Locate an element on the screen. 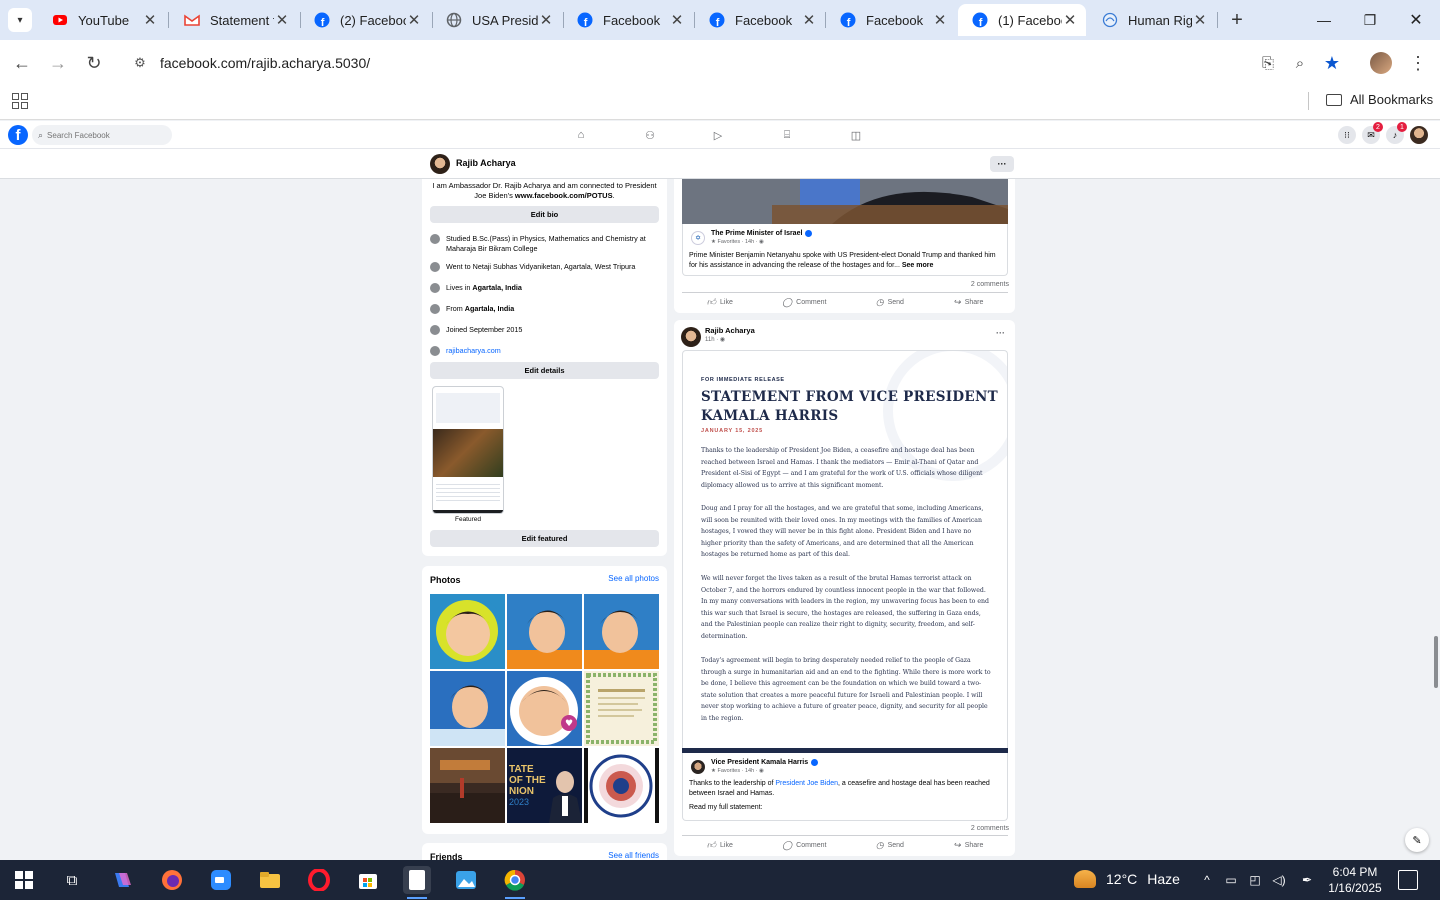  pen-icon: ✒ is located at coordinates (1307, 880).